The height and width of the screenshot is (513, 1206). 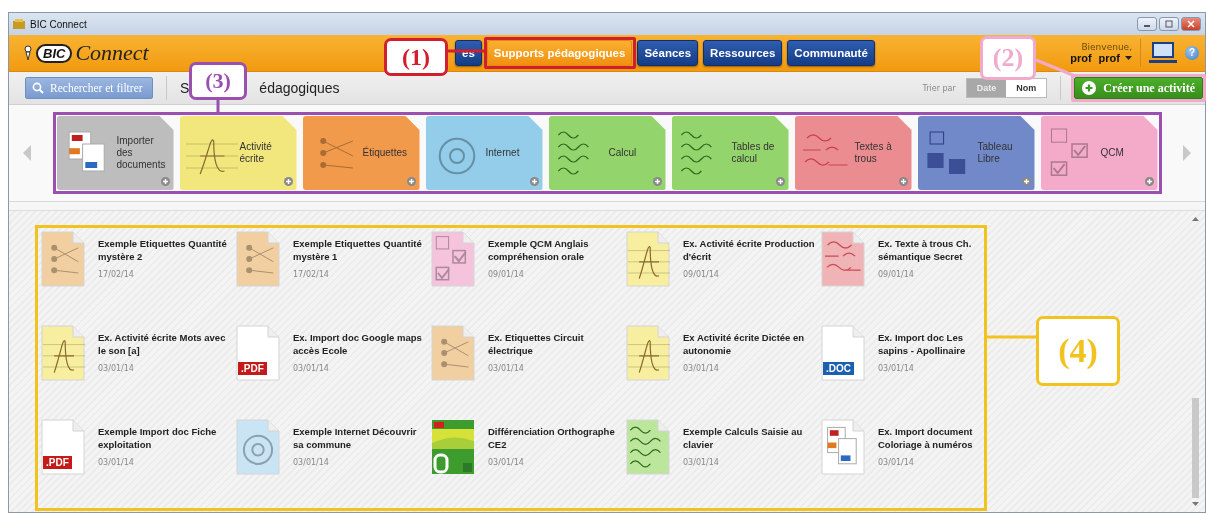 I want to click on callout-label: (3), so click(x=218, y=81).